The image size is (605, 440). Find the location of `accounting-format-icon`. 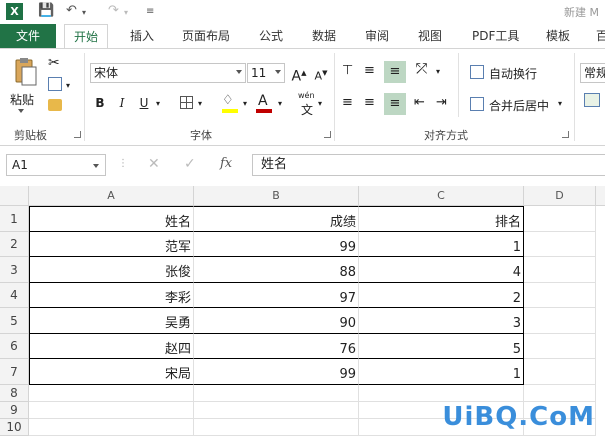

accounting-format-icon is located at coordinates (592, 100).